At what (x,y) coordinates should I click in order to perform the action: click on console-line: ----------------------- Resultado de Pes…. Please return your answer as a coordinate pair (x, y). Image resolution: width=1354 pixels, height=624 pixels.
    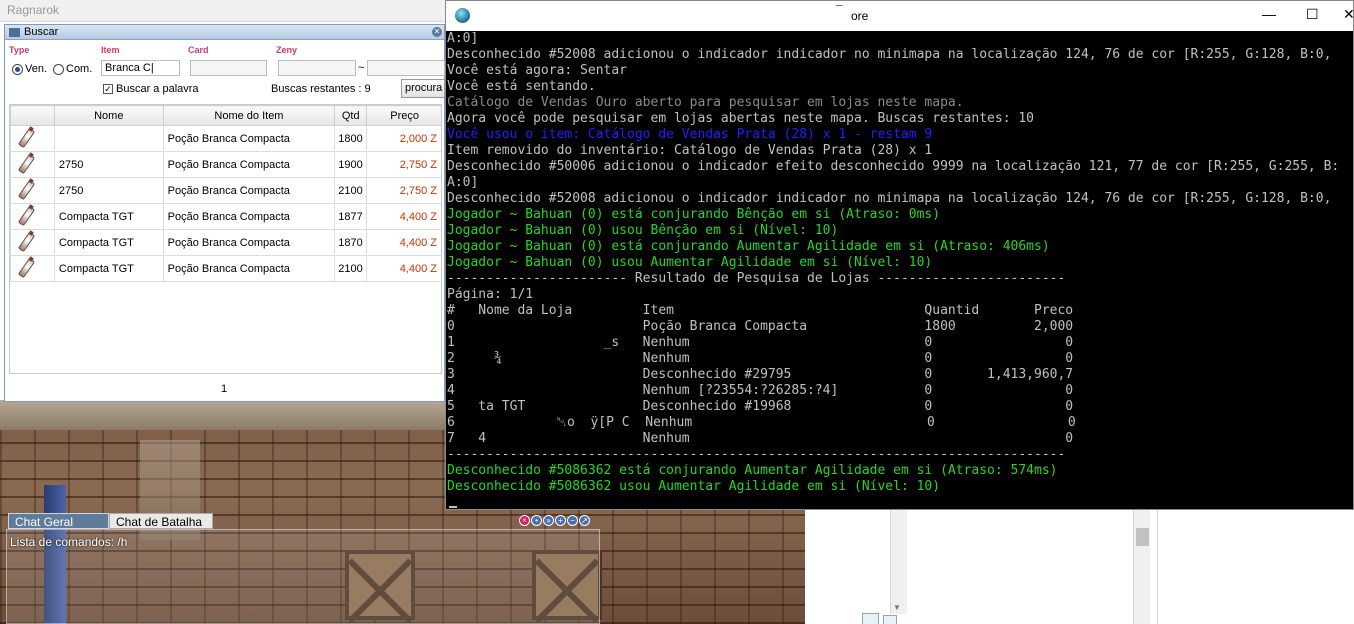
    Looking at the image, I should click on (756, 278).